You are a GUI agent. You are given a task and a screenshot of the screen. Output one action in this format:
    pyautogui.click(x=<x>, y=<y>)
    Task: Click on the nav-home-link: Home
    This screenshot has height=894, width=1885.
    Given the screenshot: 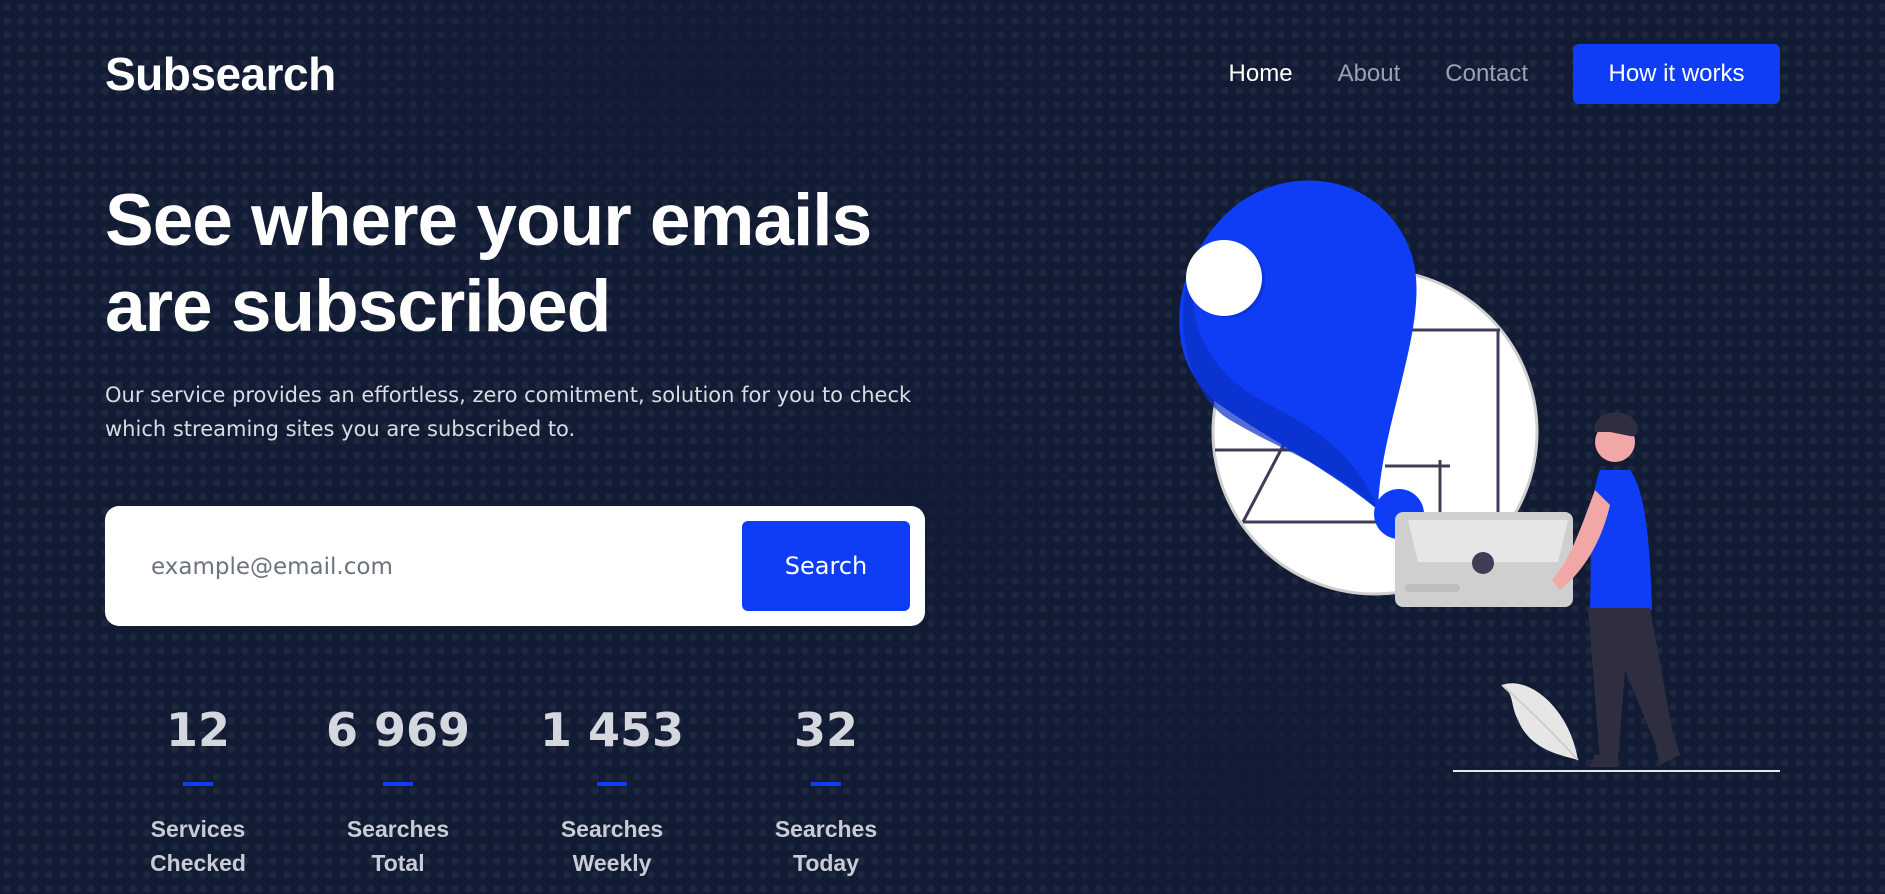 What is the action you would take?
    pyautogui.click(x=1261, y=74)
    